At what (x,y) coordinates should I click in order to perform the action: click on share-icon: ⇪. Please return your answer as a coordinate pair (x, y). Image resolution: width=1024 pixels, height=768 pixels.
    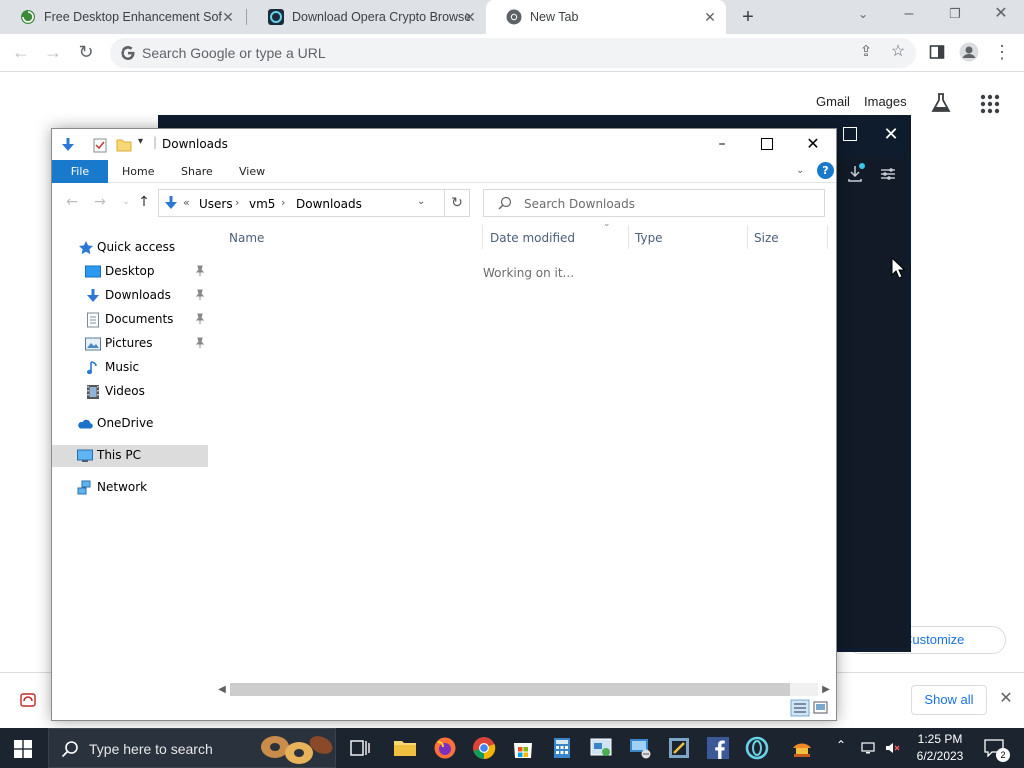
    Looking at the image, I should click on (866, 52).